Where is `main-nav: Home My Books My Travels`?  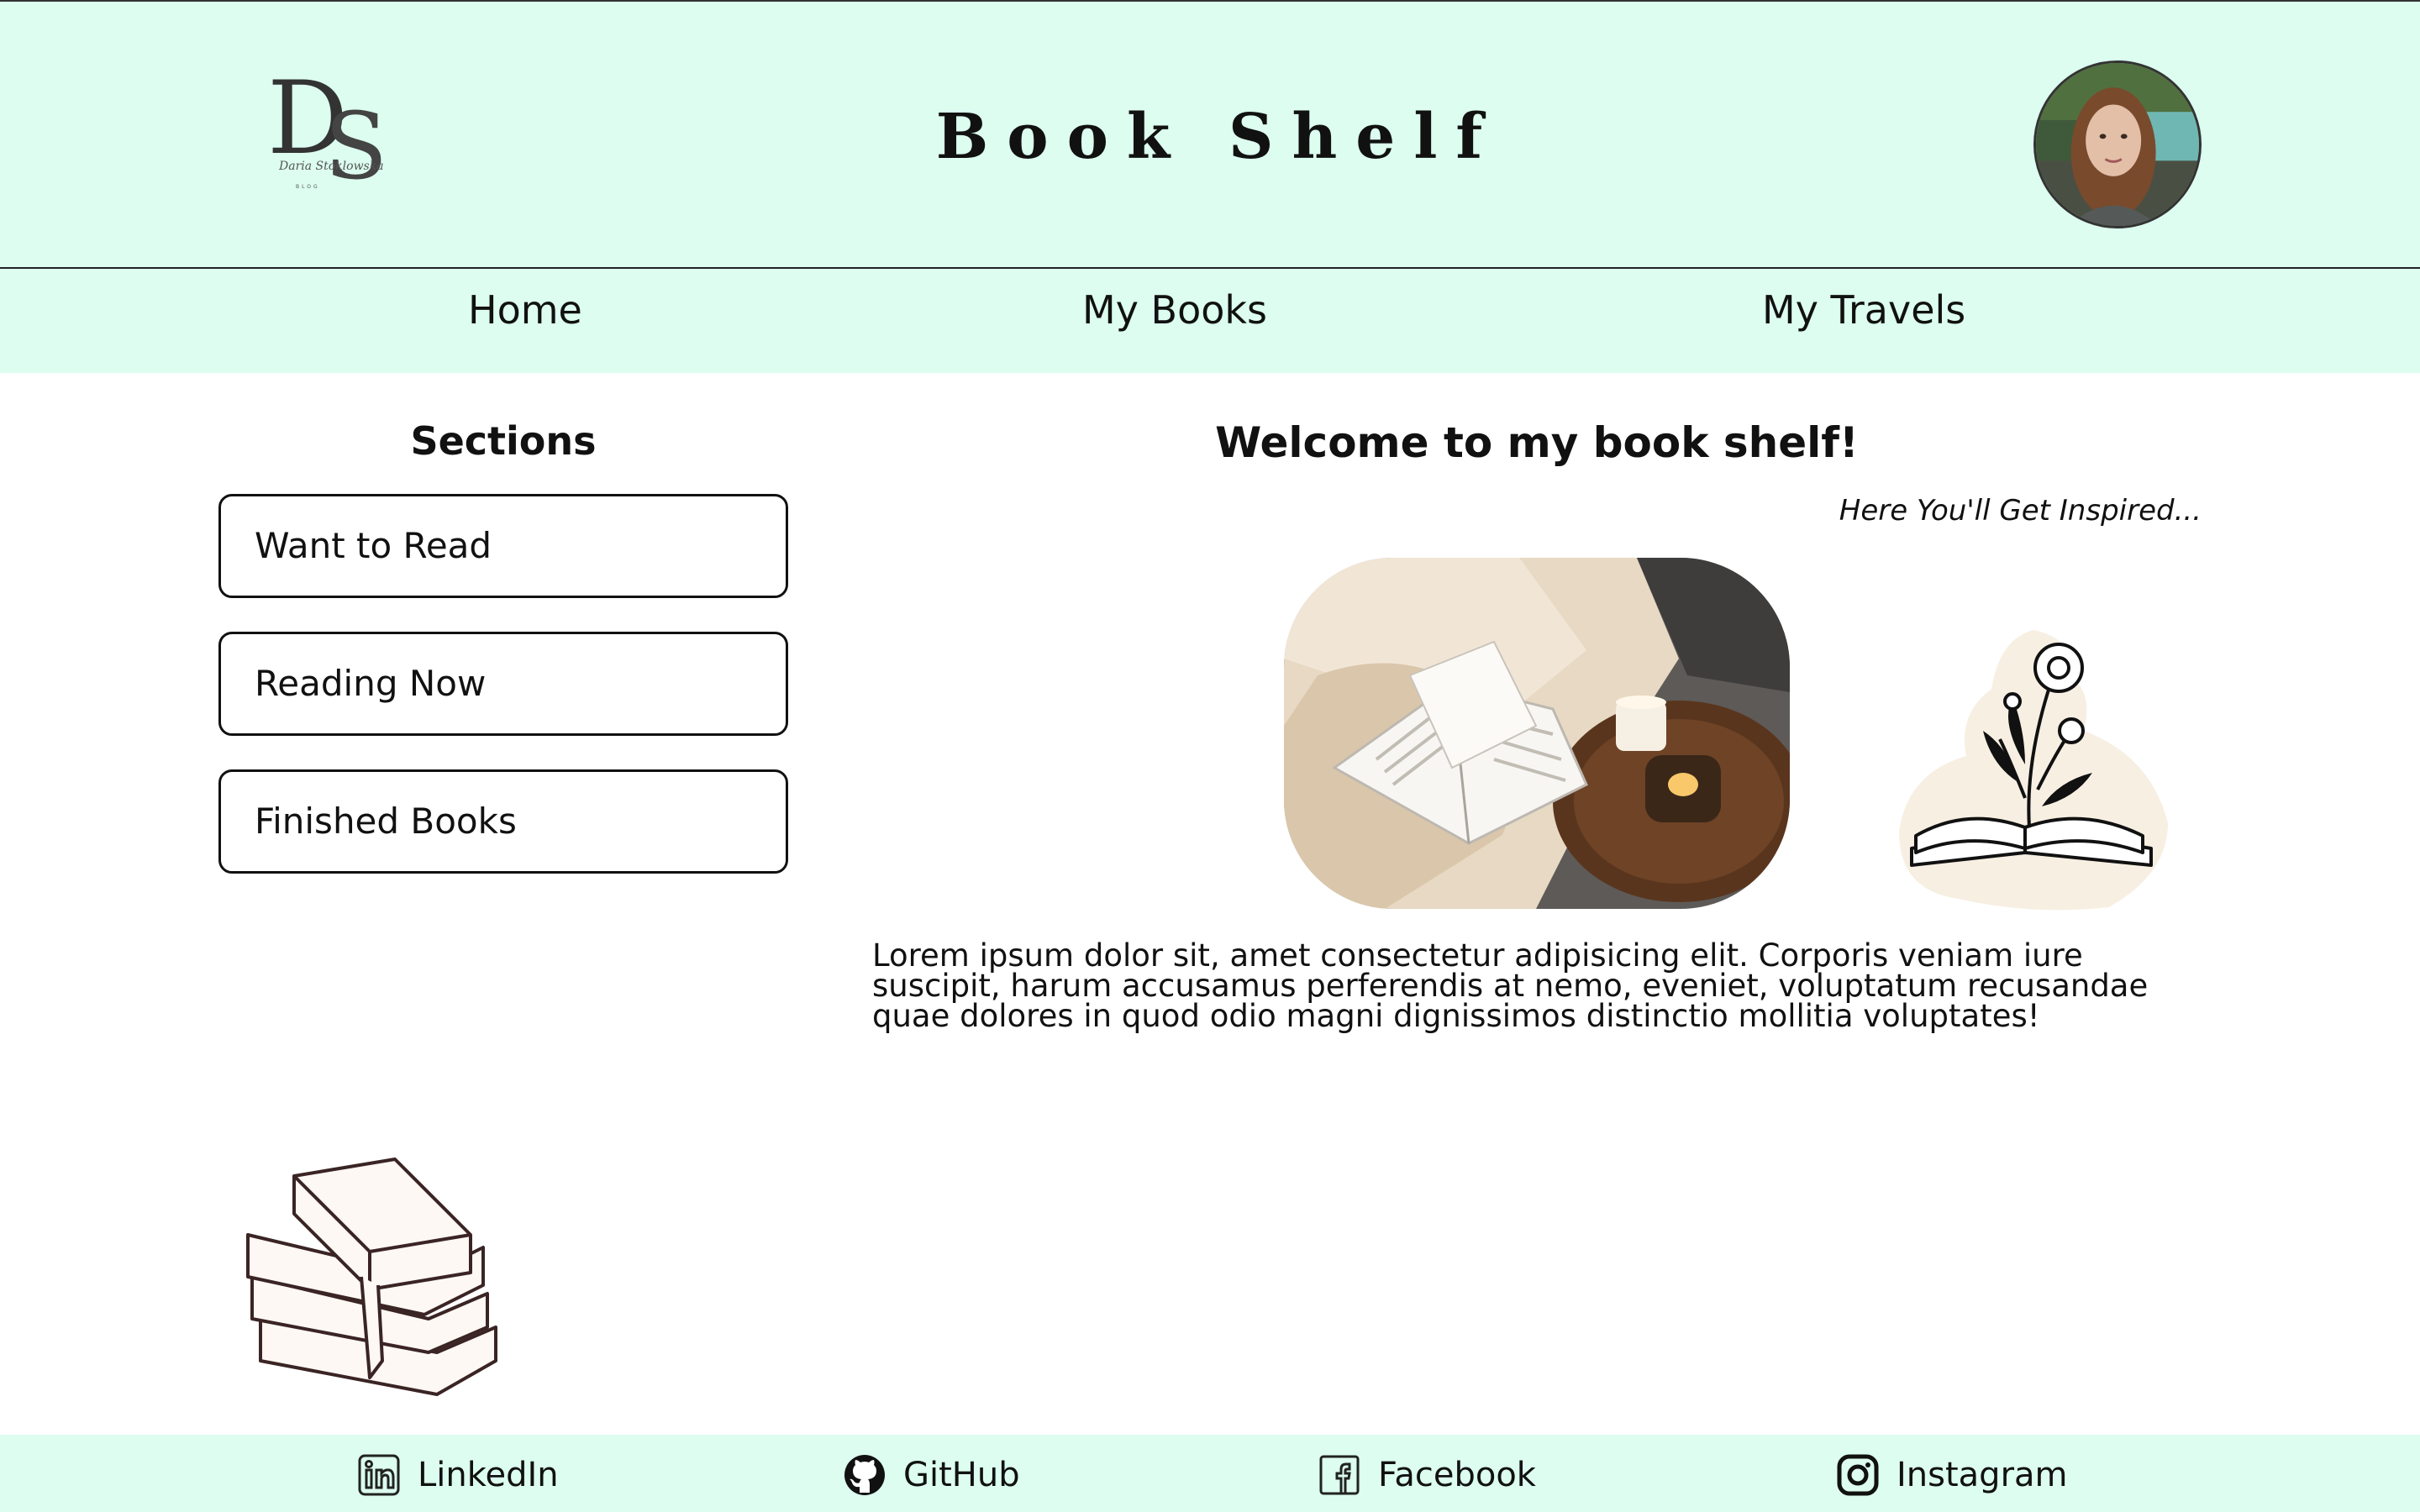
main-nav: Home My Books My Travels is located at coordinates (1210, 321).